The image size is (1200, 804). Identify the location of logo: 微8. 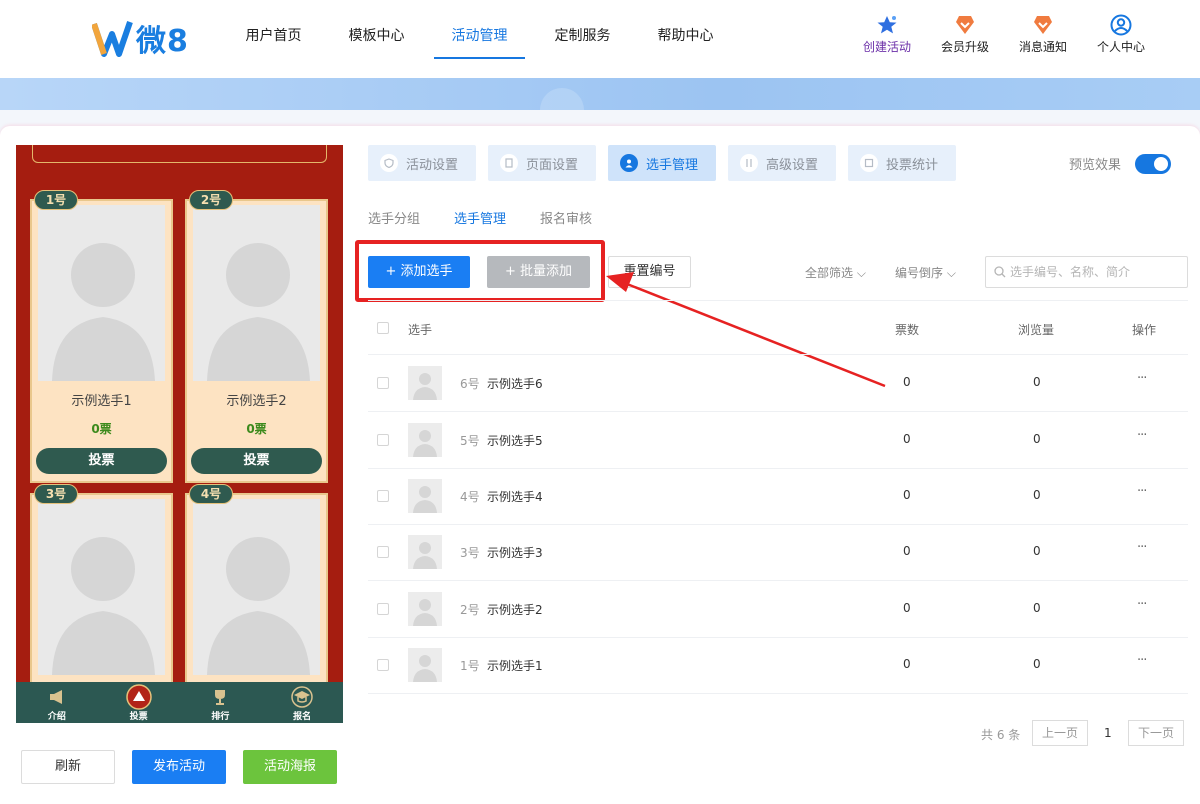
(140, 38).